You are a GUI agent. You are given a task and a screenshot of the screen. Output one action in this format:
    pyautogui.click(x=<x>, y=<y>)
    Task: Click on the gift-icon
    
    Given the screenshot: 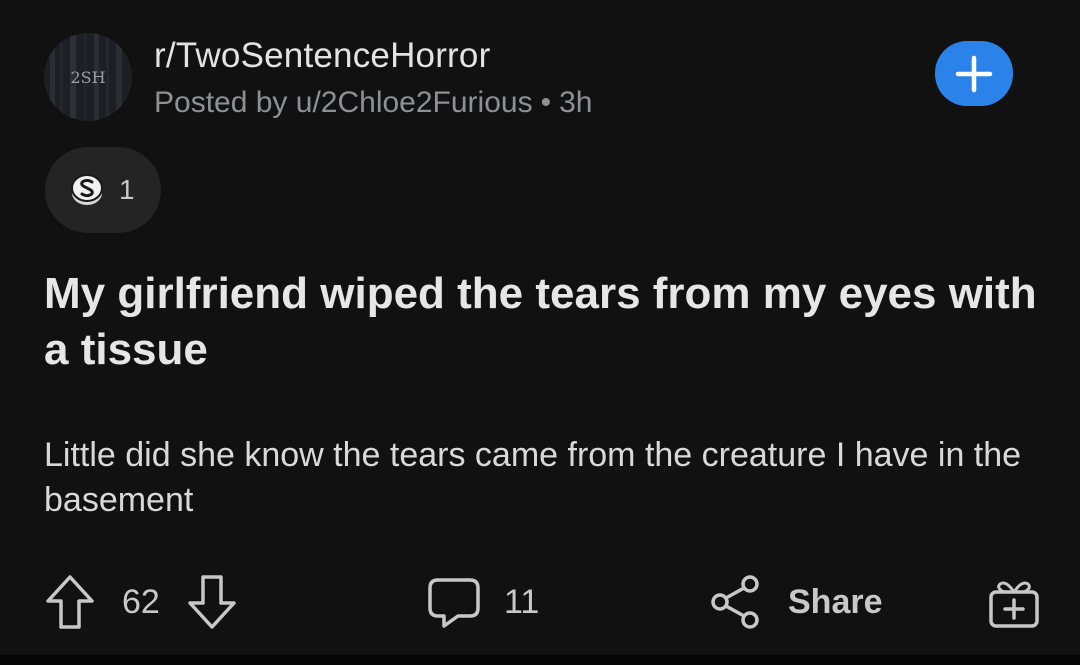 What is the action you would take?
    pyautogui.click(x=1014, y=604)
    